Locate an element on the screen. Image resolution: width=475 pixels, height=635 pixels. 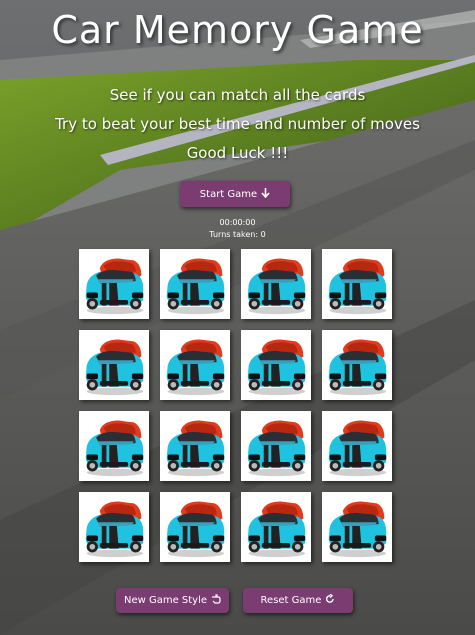
intro-line-1: See if you can match all the cards is located at coordinates (237, 95).